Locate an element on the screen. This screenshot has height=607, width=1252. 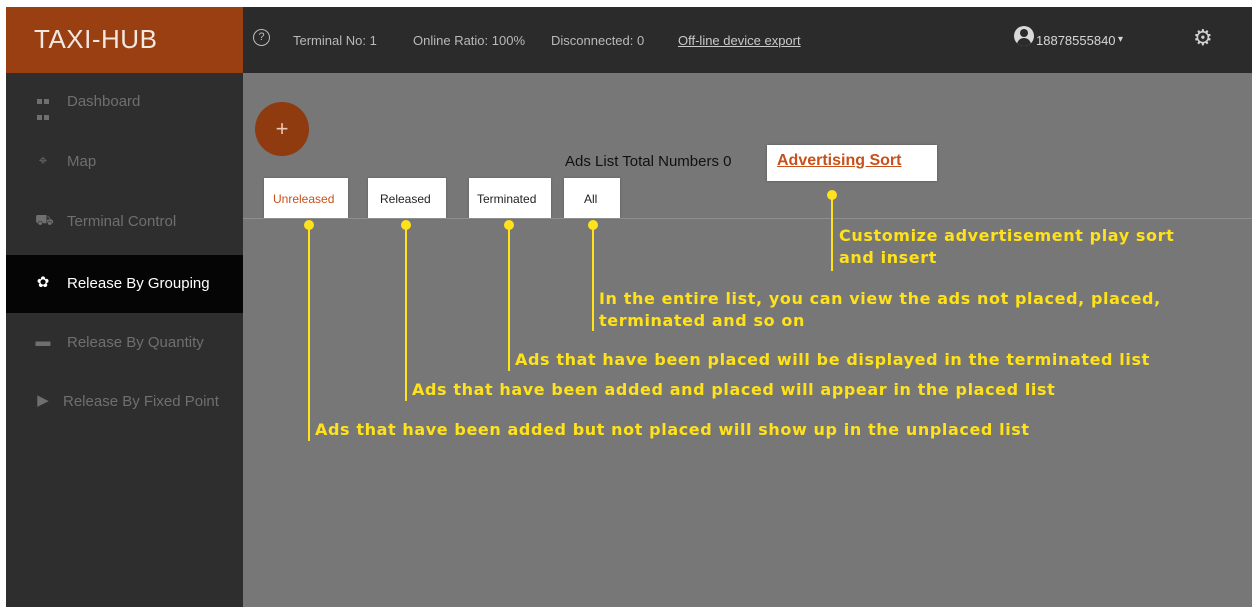
sidebar-item-label: Release By Fixed Point is located at coordinates (141, 401).